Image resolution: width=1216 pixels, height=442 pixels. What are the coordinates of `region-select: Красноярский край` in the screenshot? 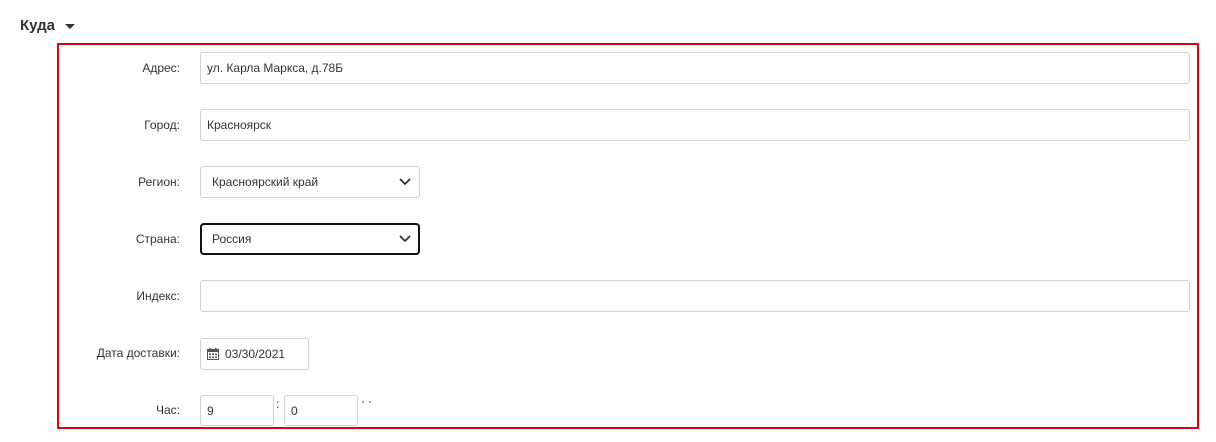 It's located at (310, 182).